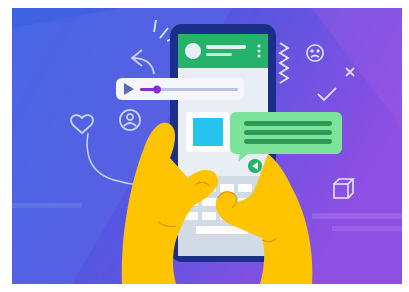 The width and height of the screenshot is (409, 292). I want to click on contact-name-bar, so click(226, 47).